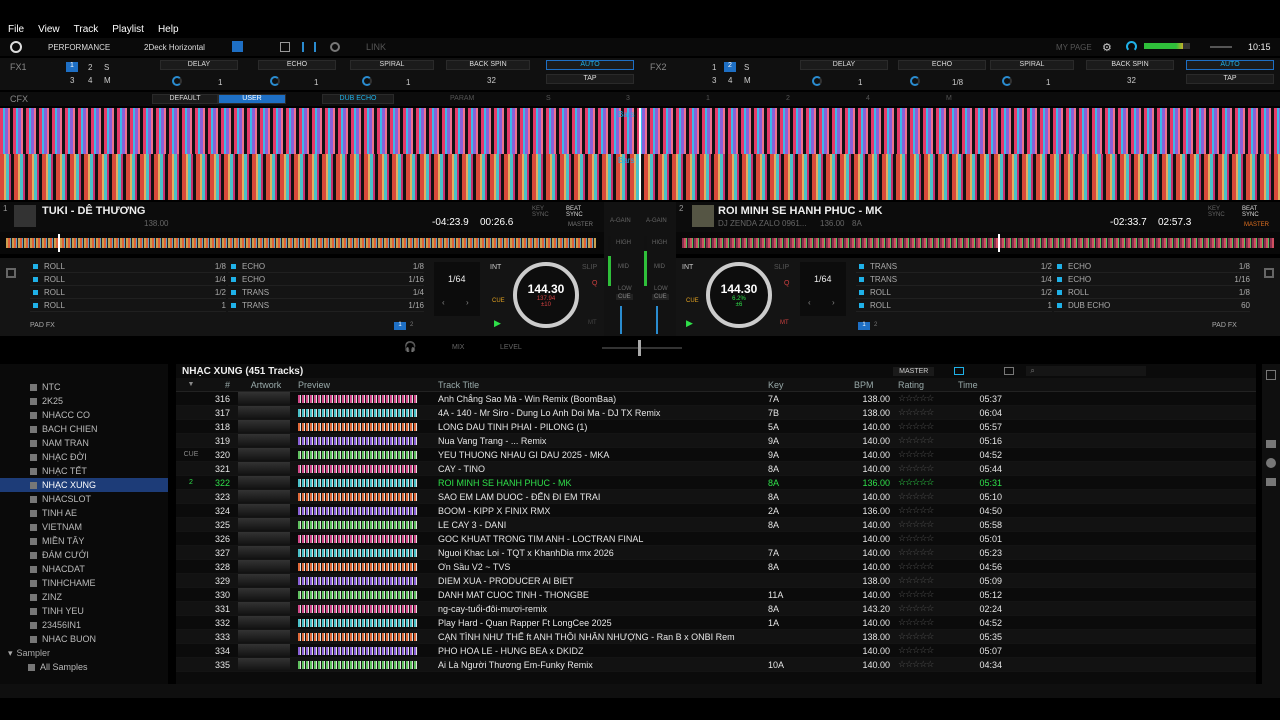 The image size is (1280, 720). I want to click on related-icon, so click(1271, 482).